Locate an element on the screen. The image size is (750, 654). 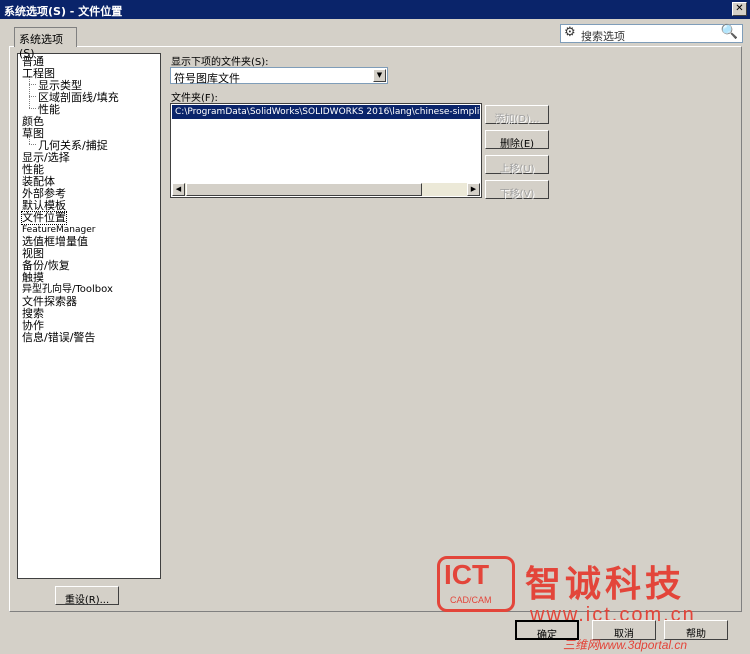
move-down-button: 下移(V) is located at coordinates (517, 190).